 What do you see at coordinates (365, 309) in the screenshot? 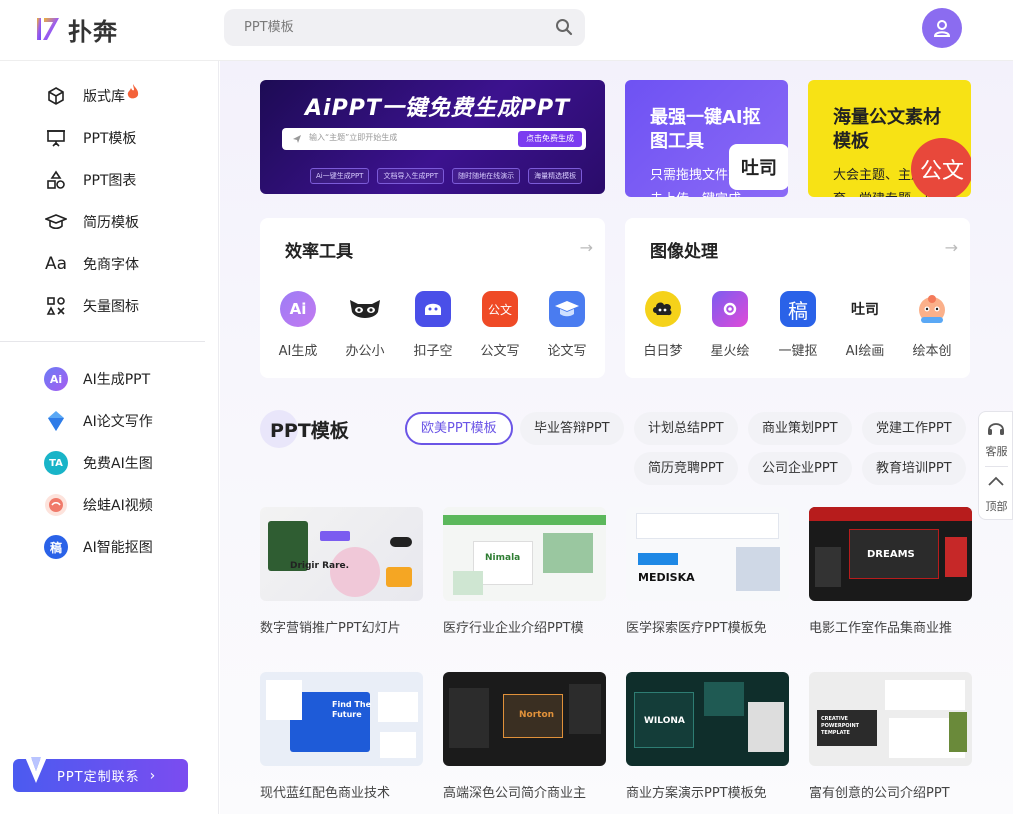
I see `raccoon-icon` at bounding box center [365, 309].